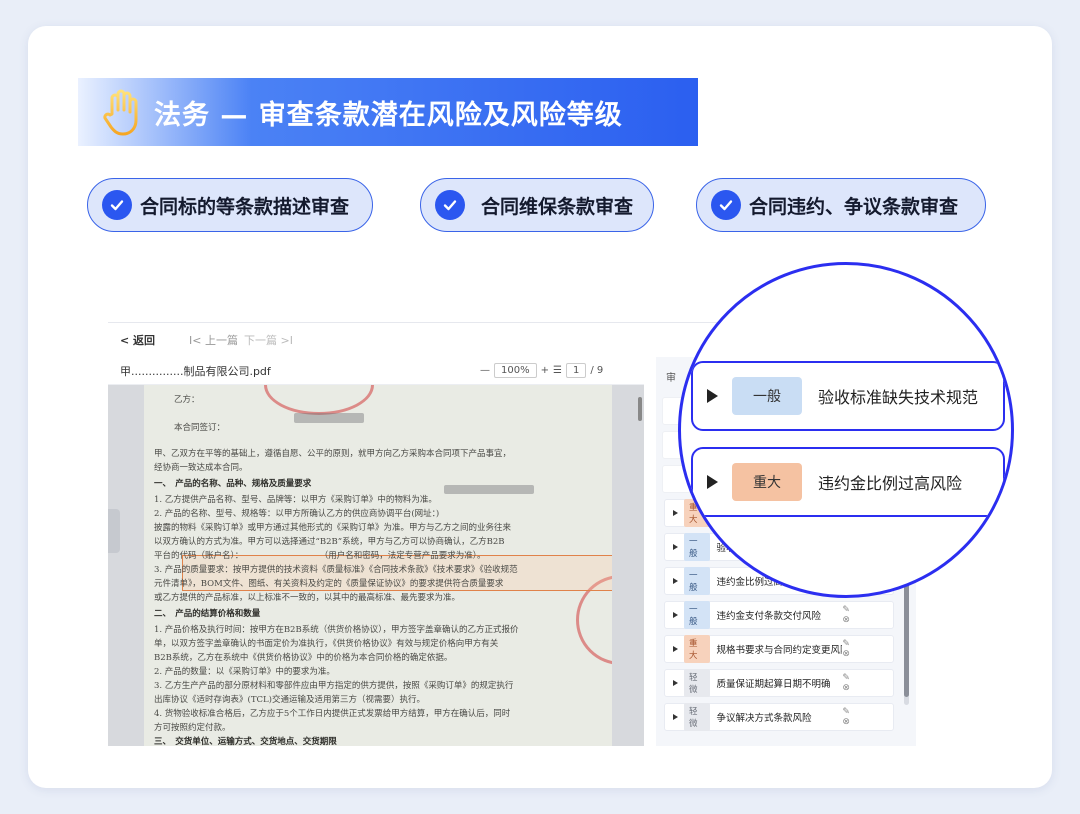 The height and width of the screenshot is (814, 1080). Describe the element at coordinates (557, 370) in the screenshot. I see `page-layout-icon: ☰` at that location.